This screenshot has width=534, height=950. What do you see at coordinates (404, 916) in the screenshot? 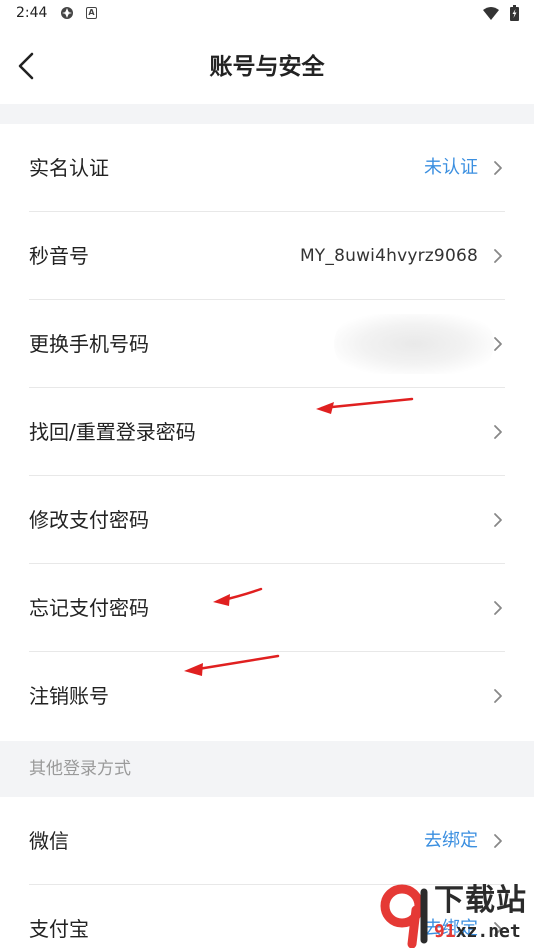
I see `watermark-logo-icon` at bounding box center [404, 916].